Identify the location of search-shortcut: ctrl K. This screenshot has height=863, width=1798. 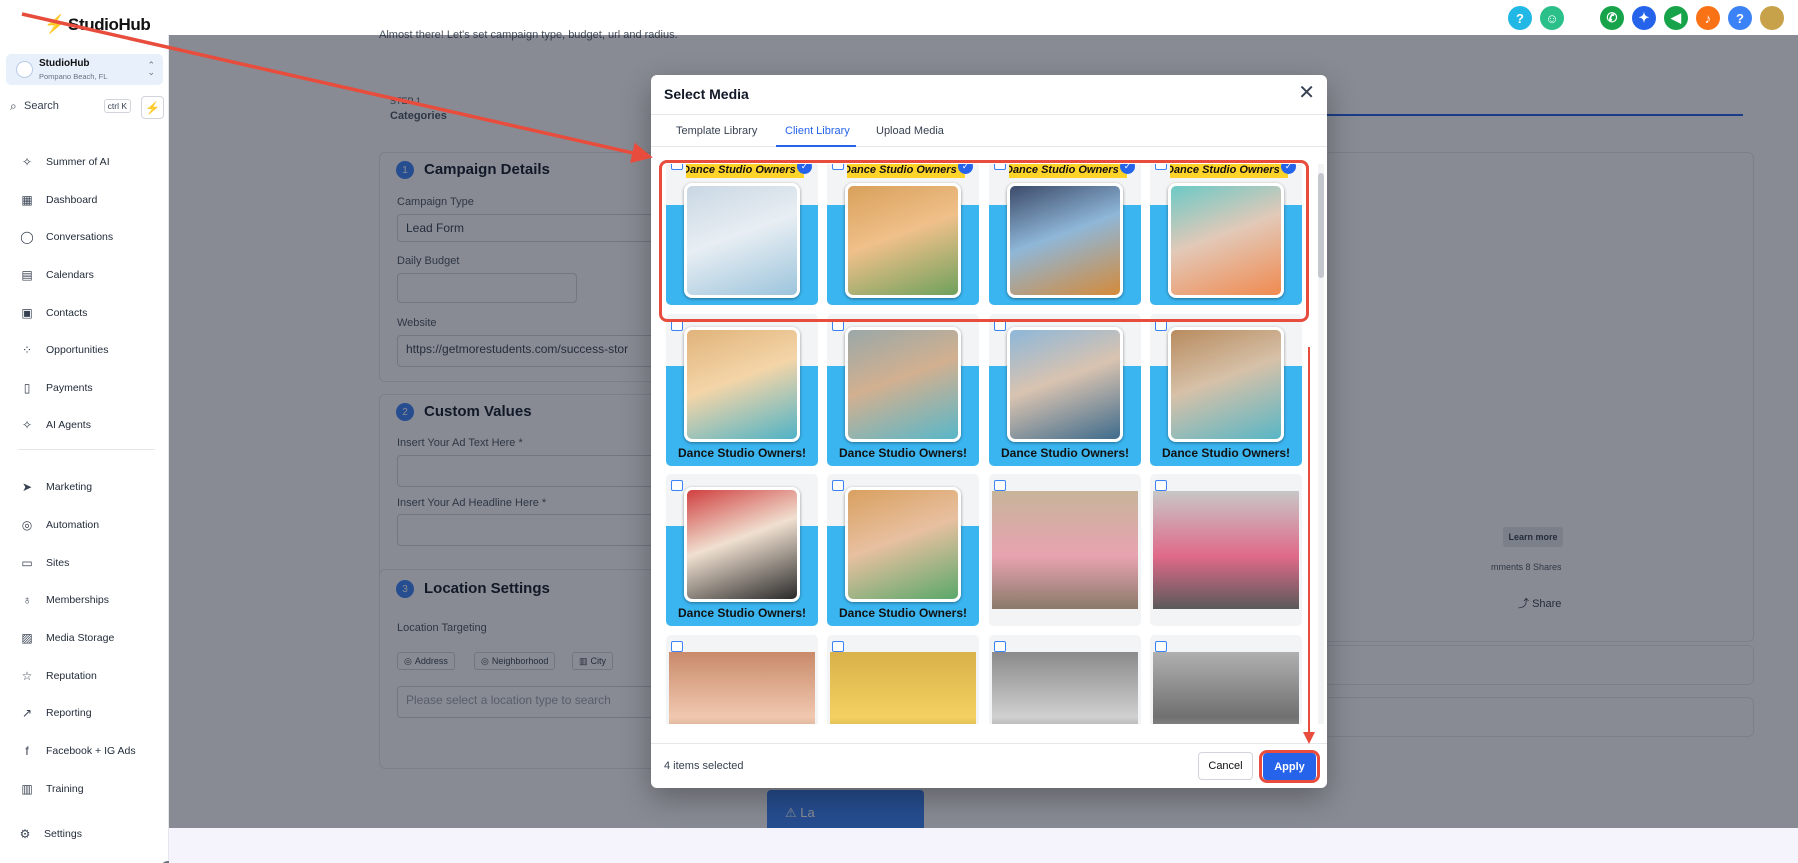
(117, 106).